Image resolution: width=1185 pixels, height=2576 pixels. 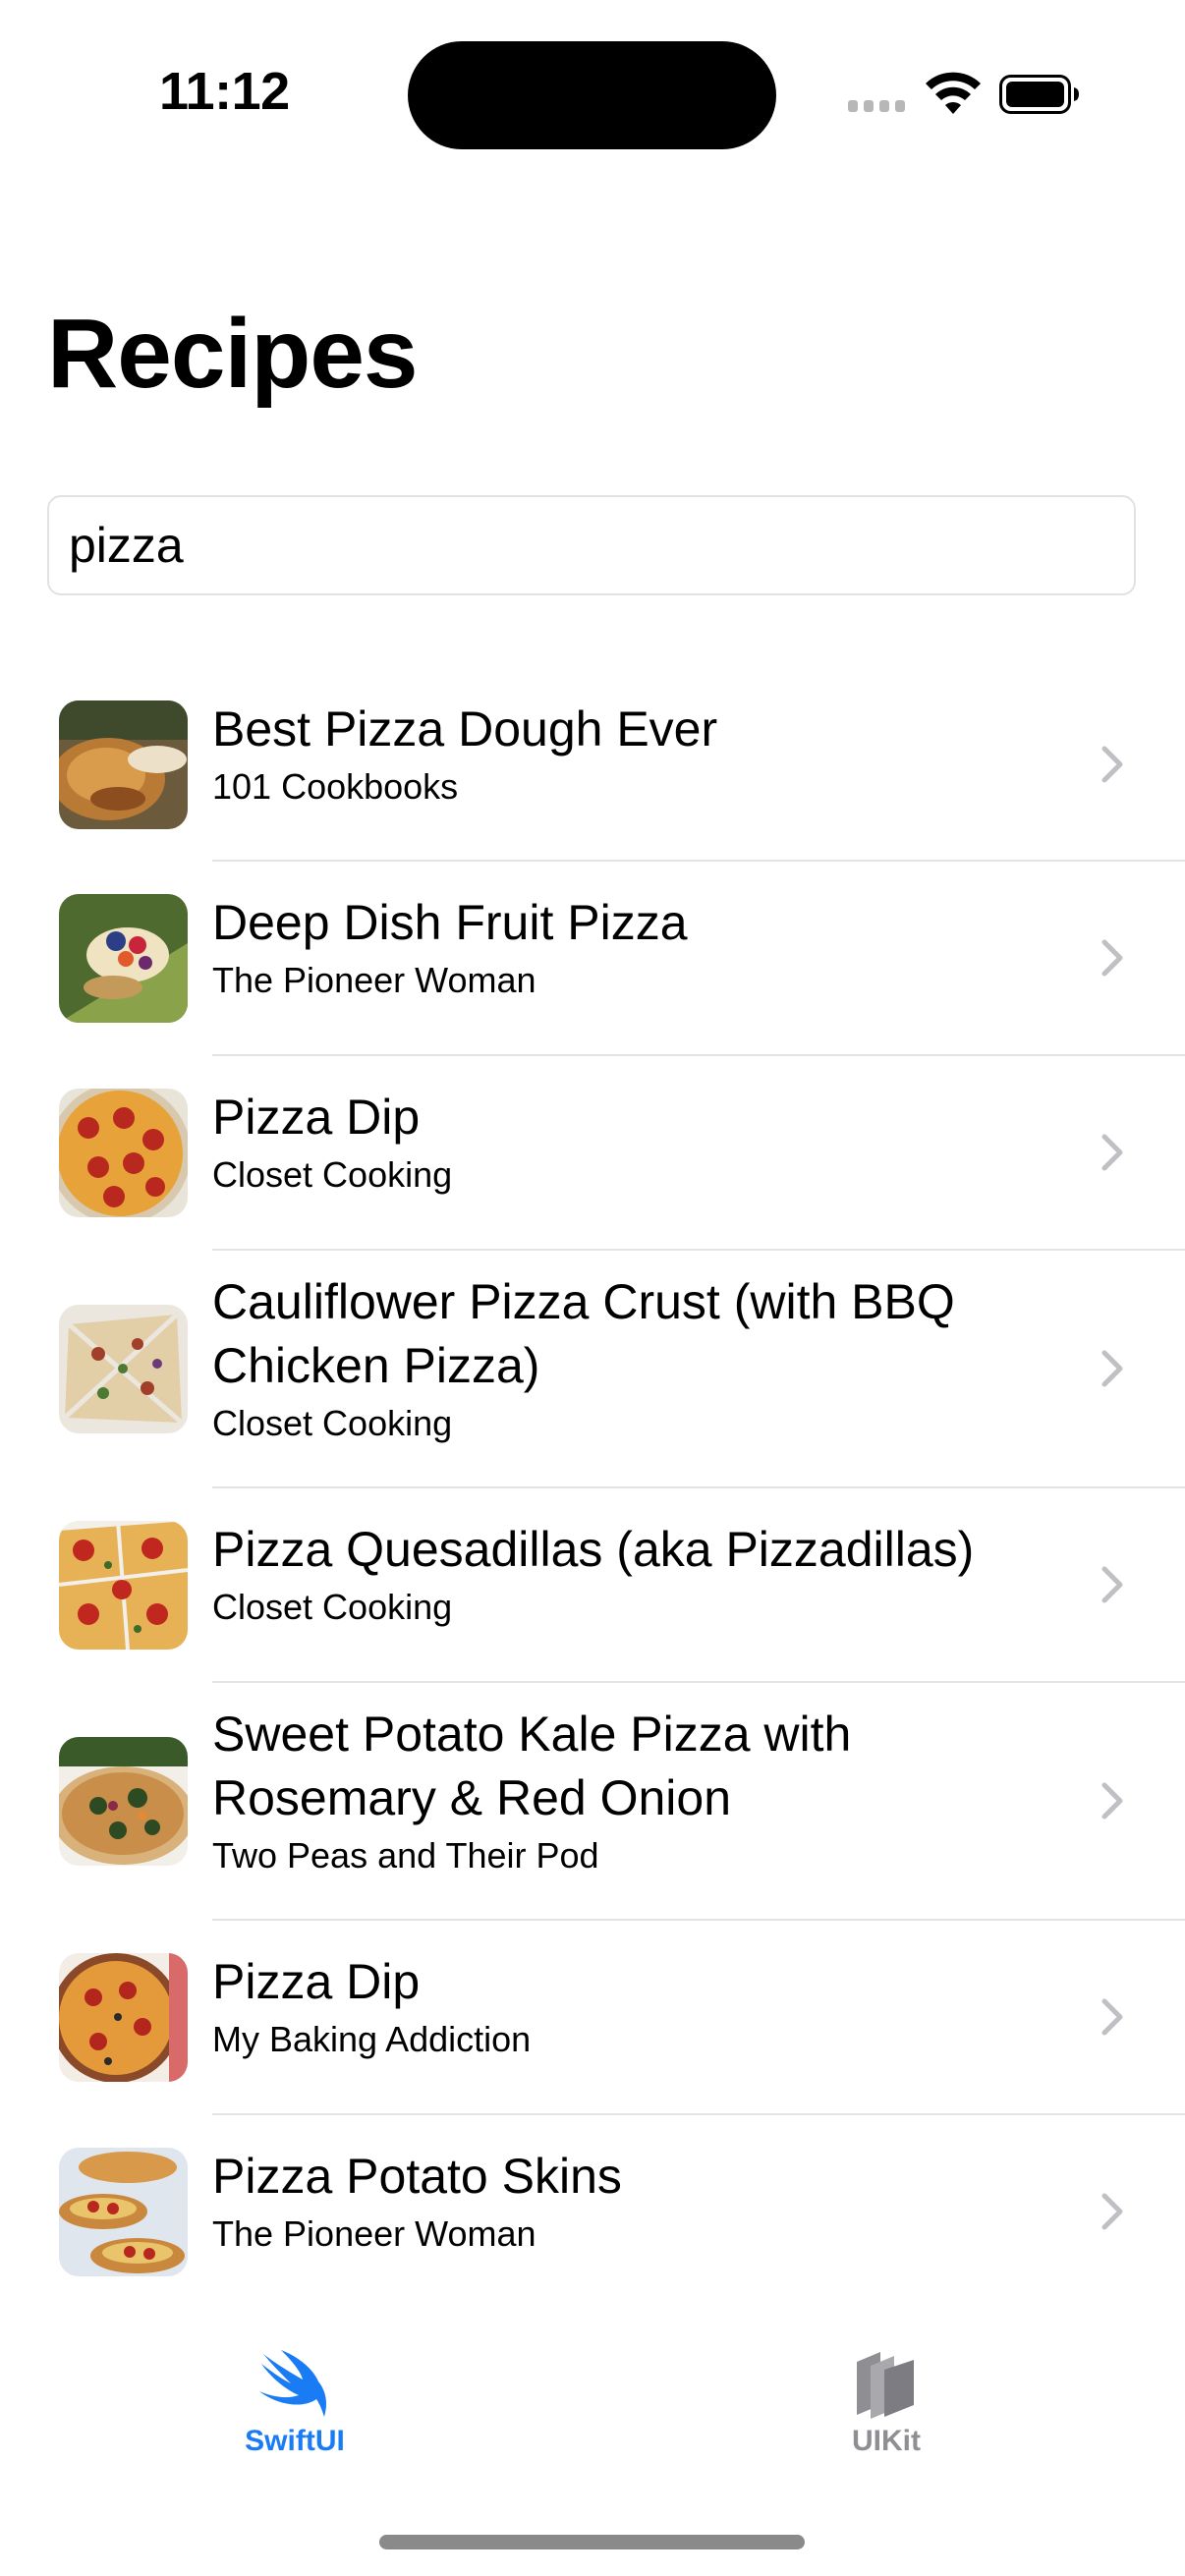 I want to click on dynamic-island, so click(x=592, y=95).